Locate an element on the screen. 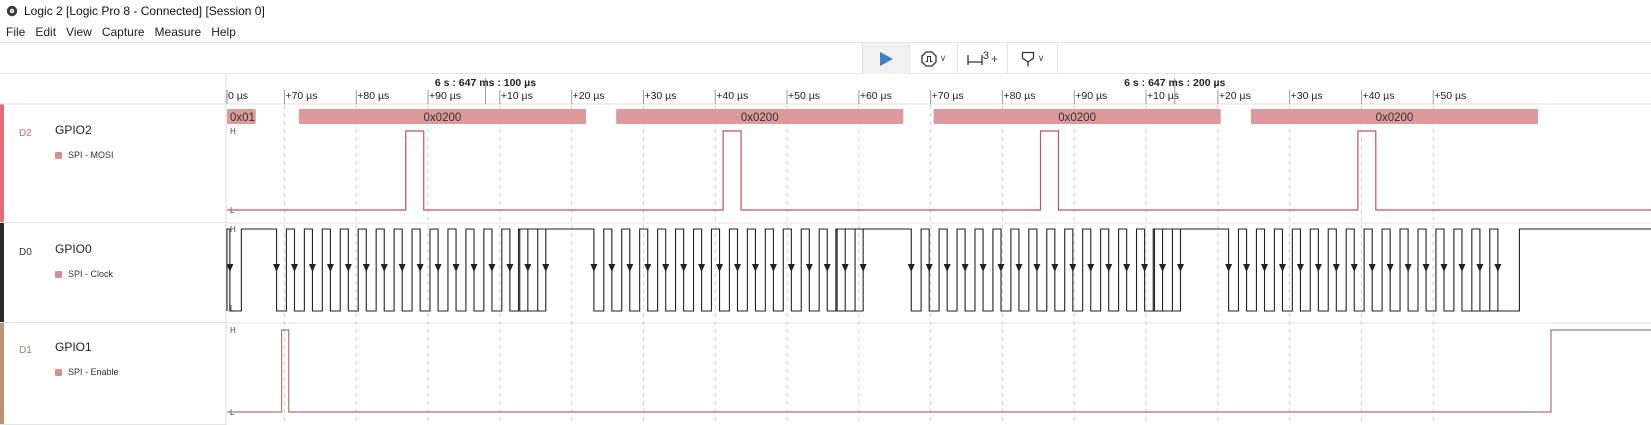  ruler-anchor-label: 6 s : 647 ms : 200 µs is located at coordinates (1174, 83).